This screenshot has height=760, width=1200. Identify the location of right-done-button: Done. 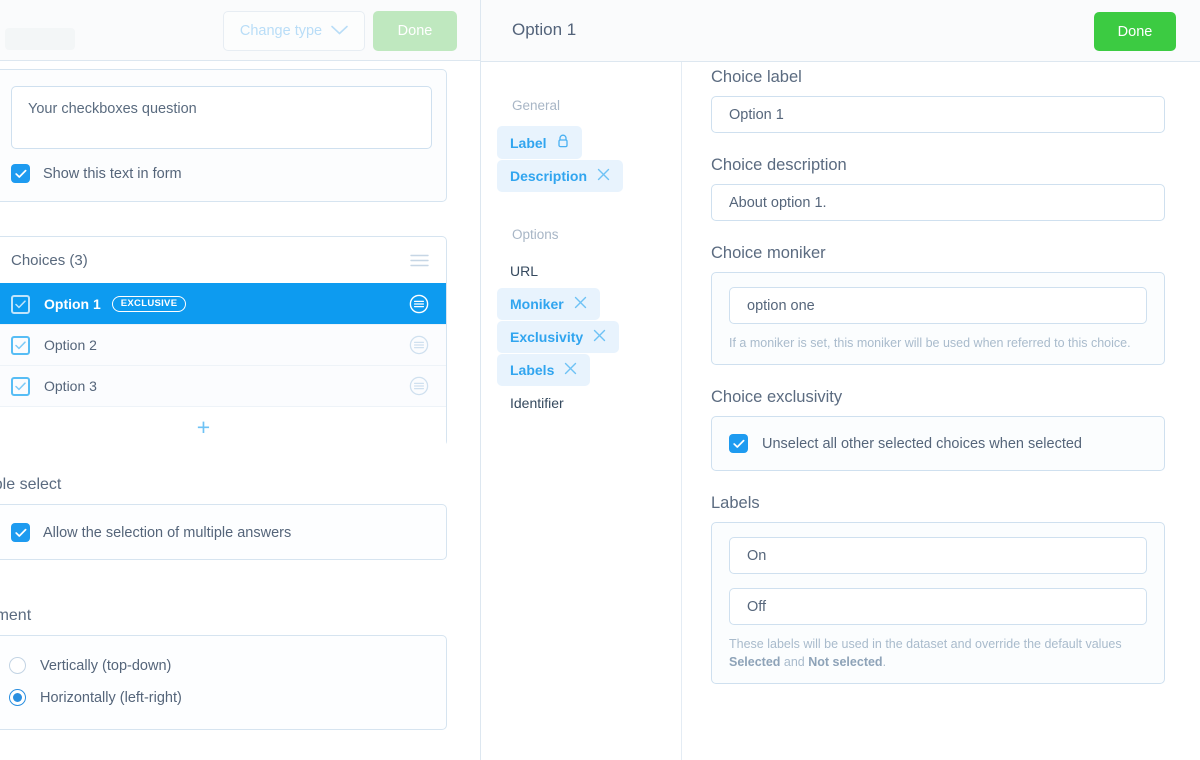
(1135, 31).